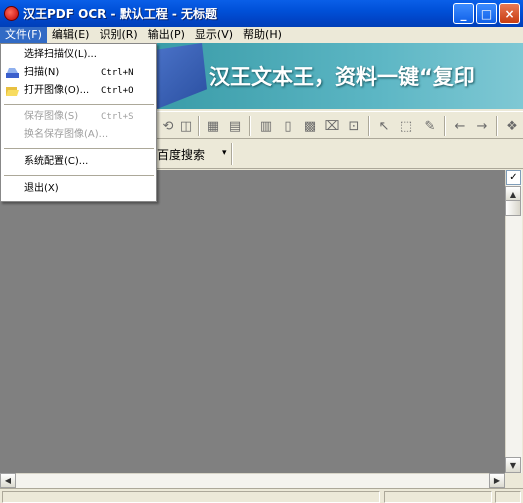 The image size is (523, 503). I want to click on menu-item-exit: 退出(X), so click(78, 189).